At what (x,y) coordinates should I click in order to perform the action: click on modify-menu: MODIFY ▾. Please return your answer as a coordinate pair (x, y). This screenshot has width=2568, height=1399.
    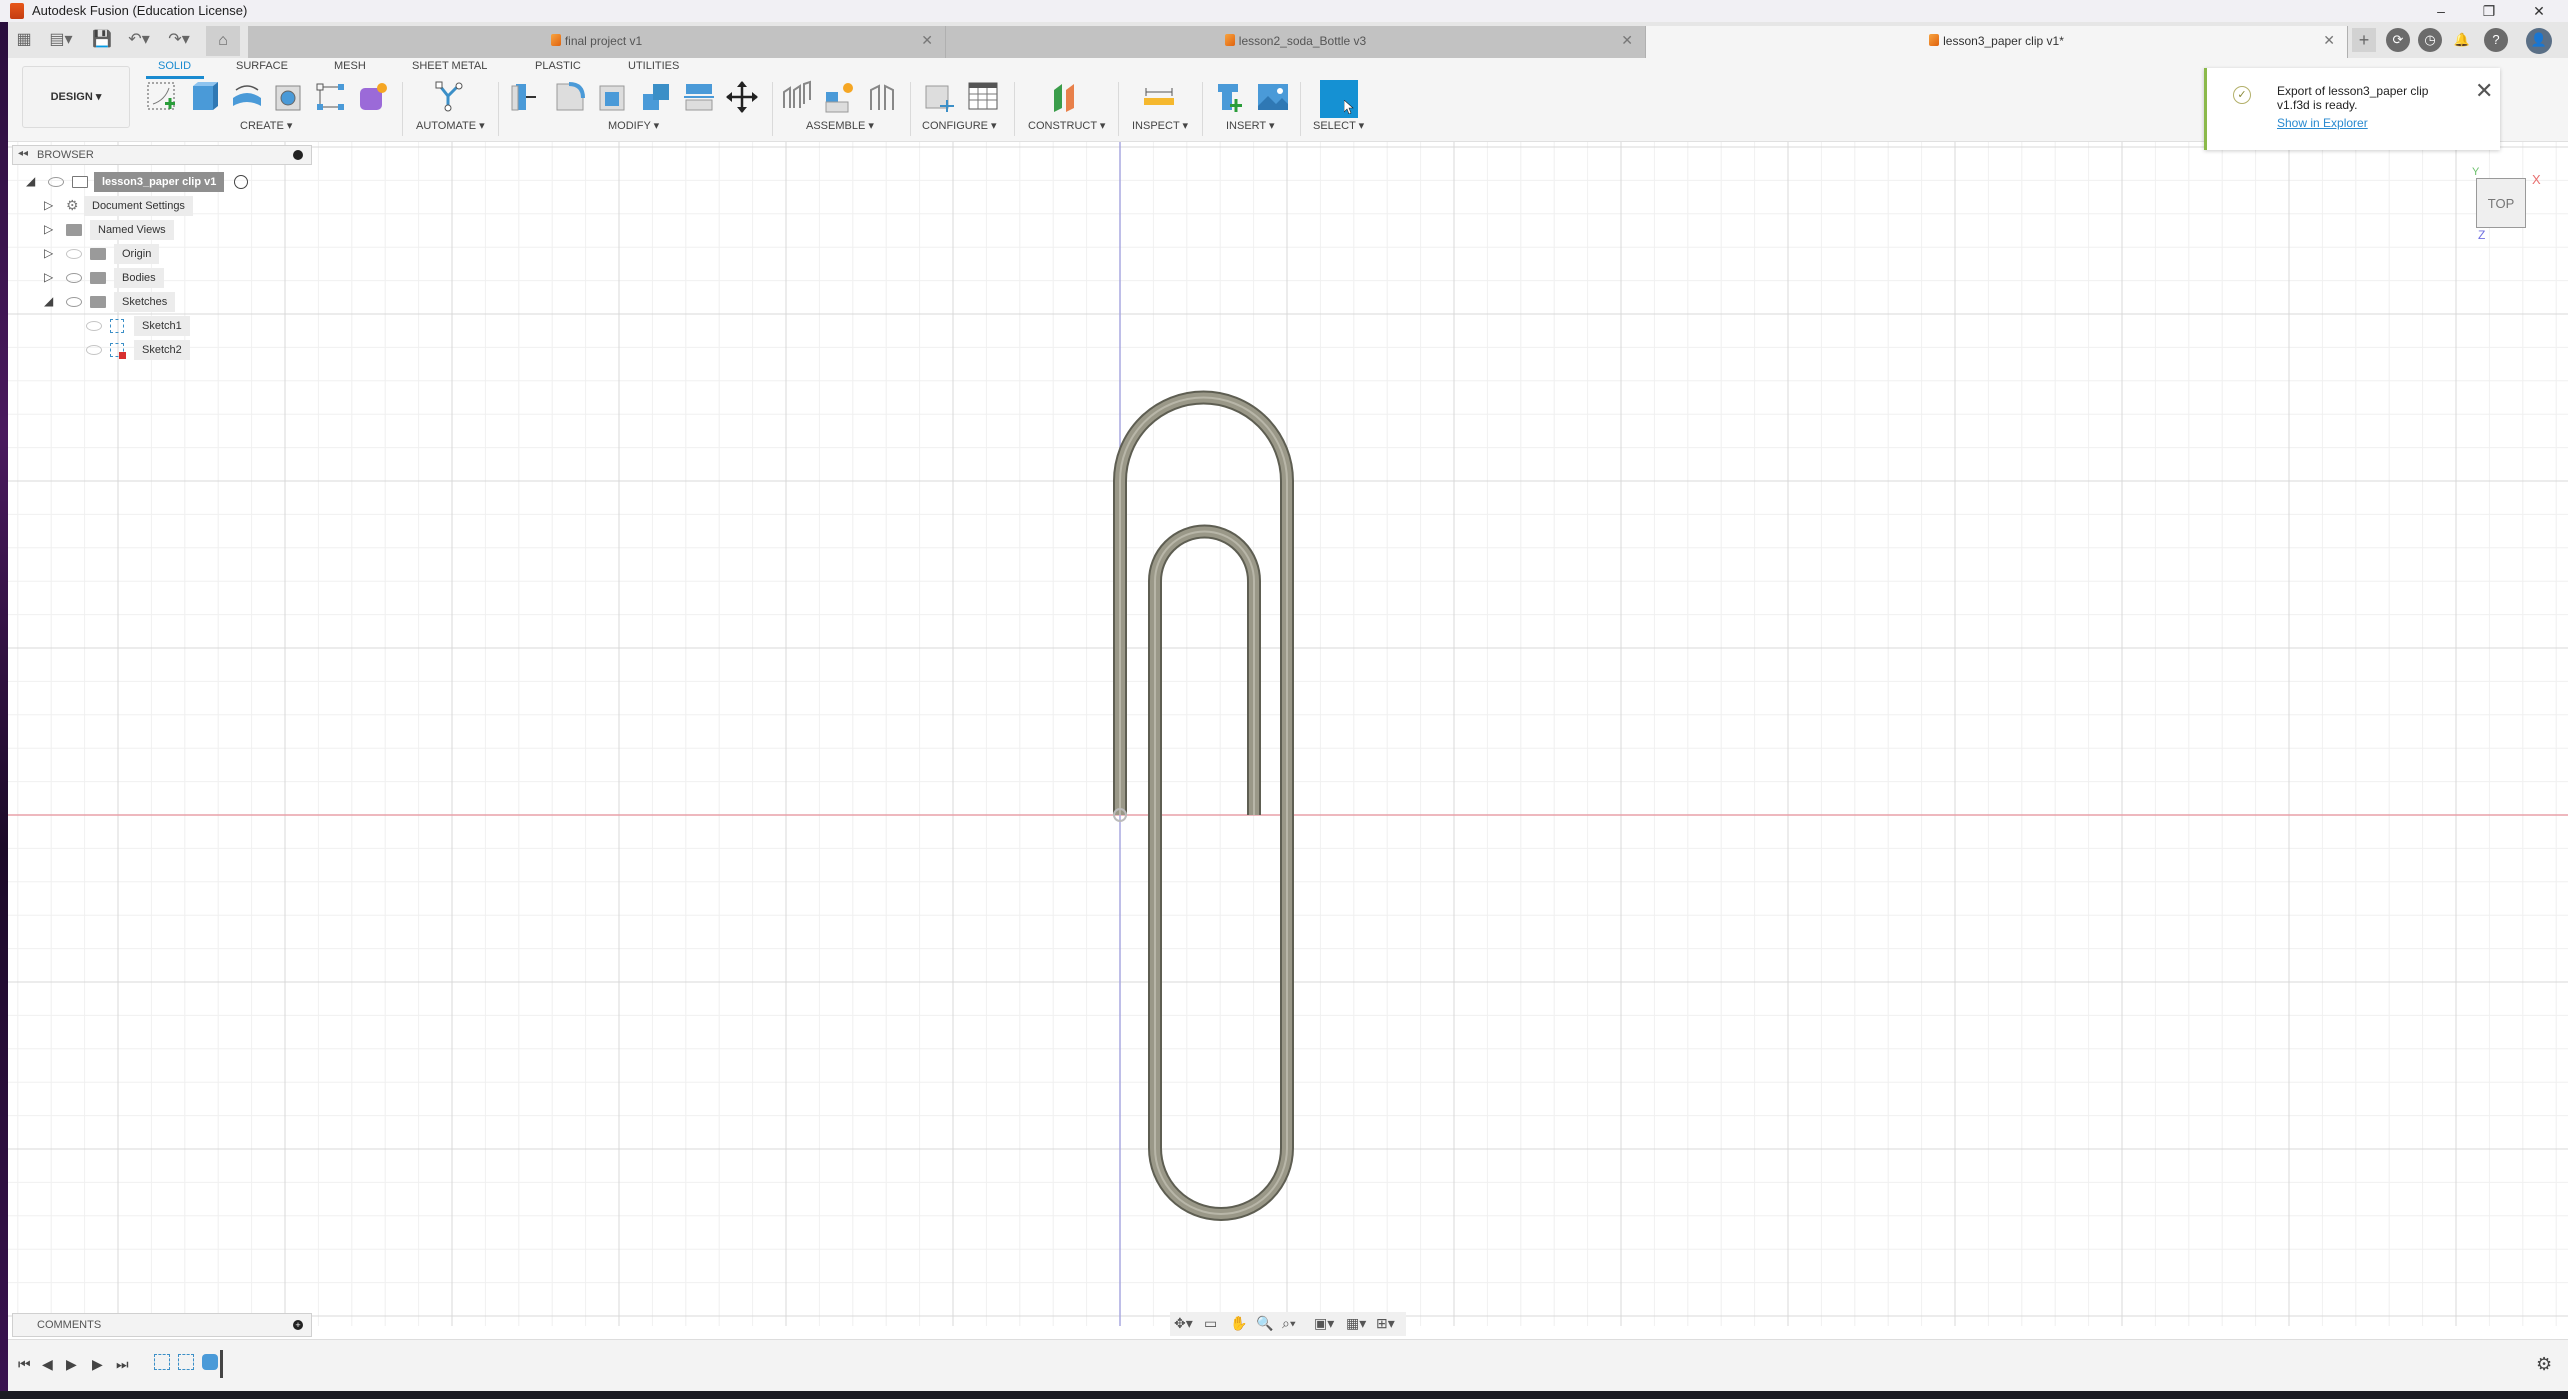
    Looking at the image, I should click on (633, 125).